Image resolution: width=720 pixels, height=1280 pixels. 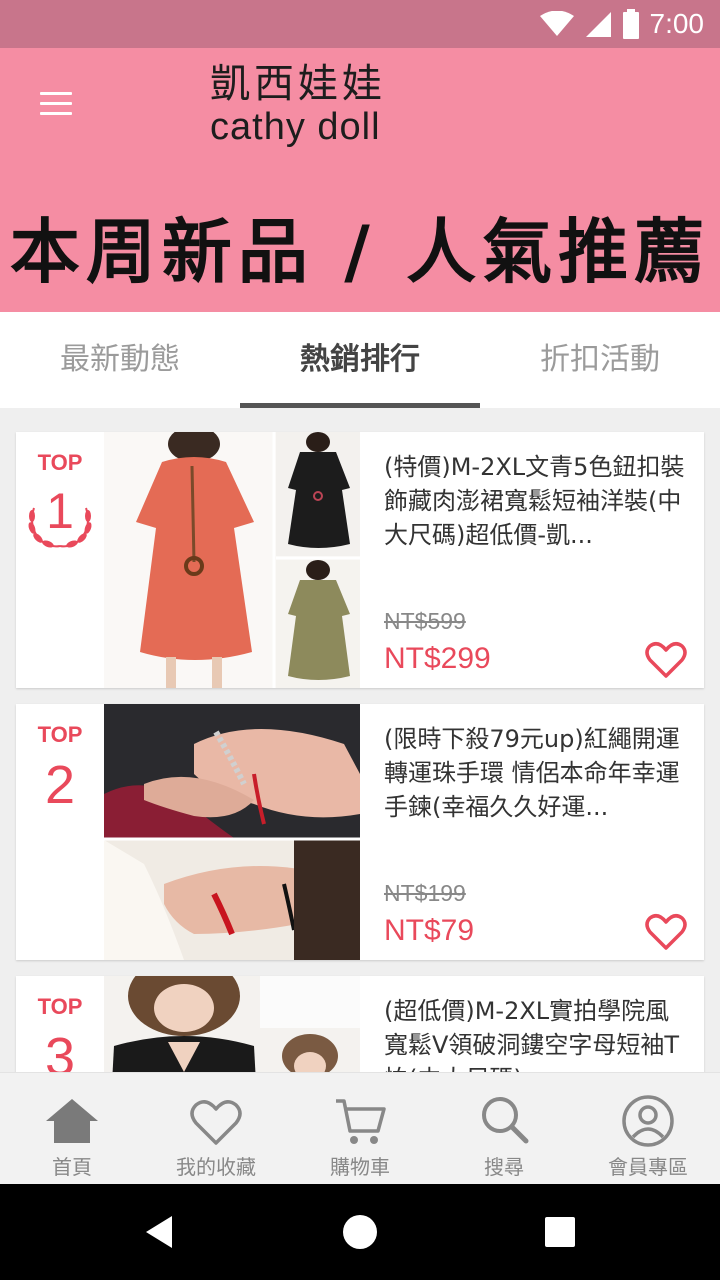 I want to click on nav-cart: 購物車, so click(x=360, y=1128).